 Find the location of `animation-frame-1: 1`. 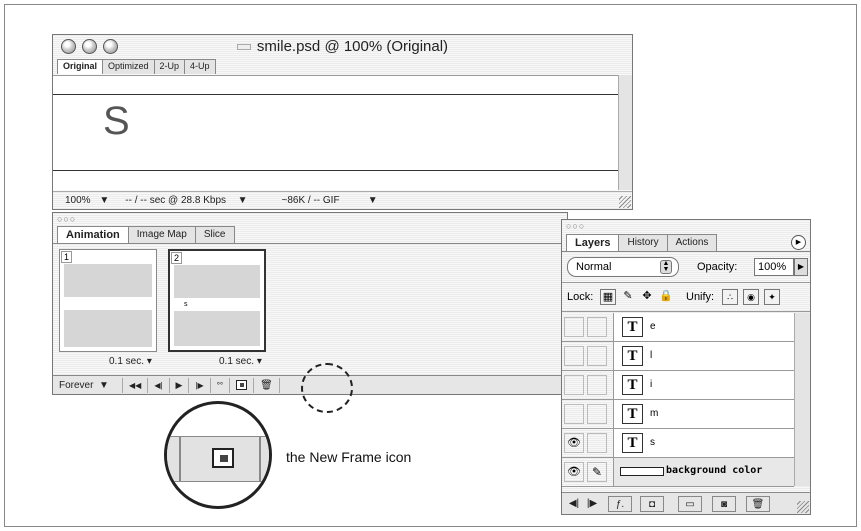

animation-frame-1: 1 is located at coordinates (108, 300).